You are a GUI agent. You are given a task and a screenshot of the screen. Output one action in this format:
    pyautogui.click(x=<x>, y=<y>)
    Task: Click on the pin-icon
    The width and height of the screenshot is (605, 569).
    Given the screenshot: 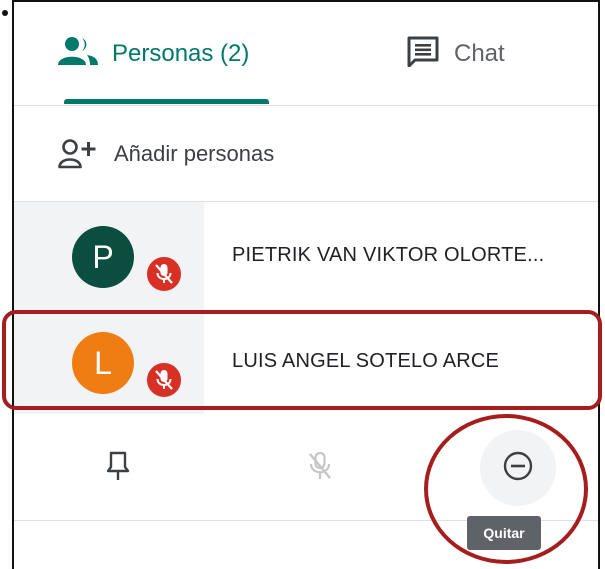 What is the action you would take?
    pyautogui.click(x=118, y=468)
    